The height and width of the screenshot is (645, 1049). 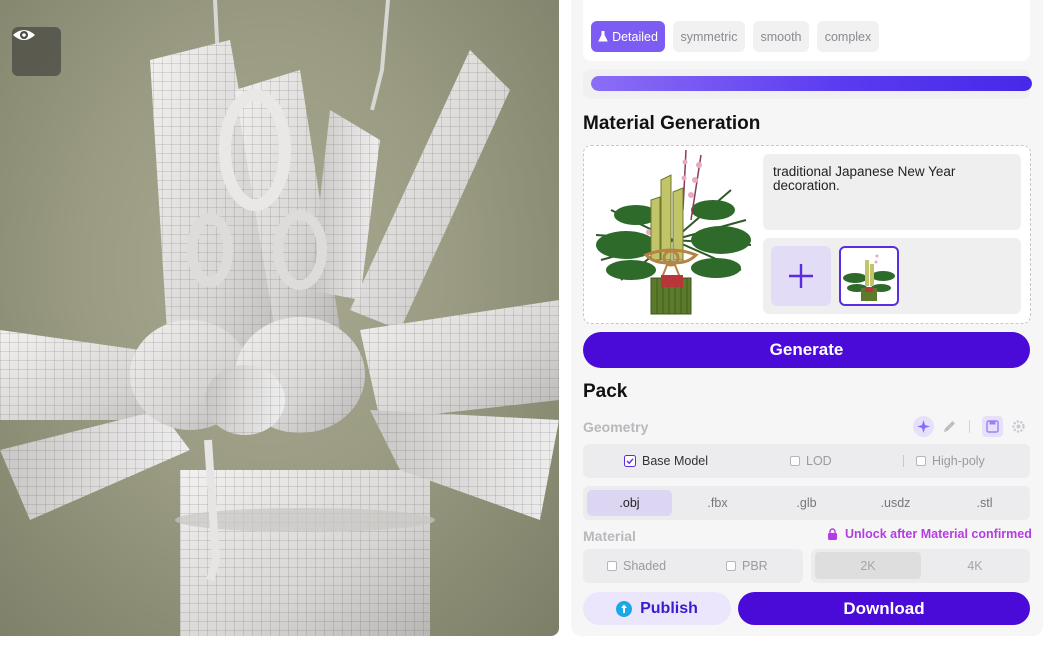 What do you see at coordinates (24, 35) in the screenshot?
I see `eye-icon` at bounding box center [24, 35].